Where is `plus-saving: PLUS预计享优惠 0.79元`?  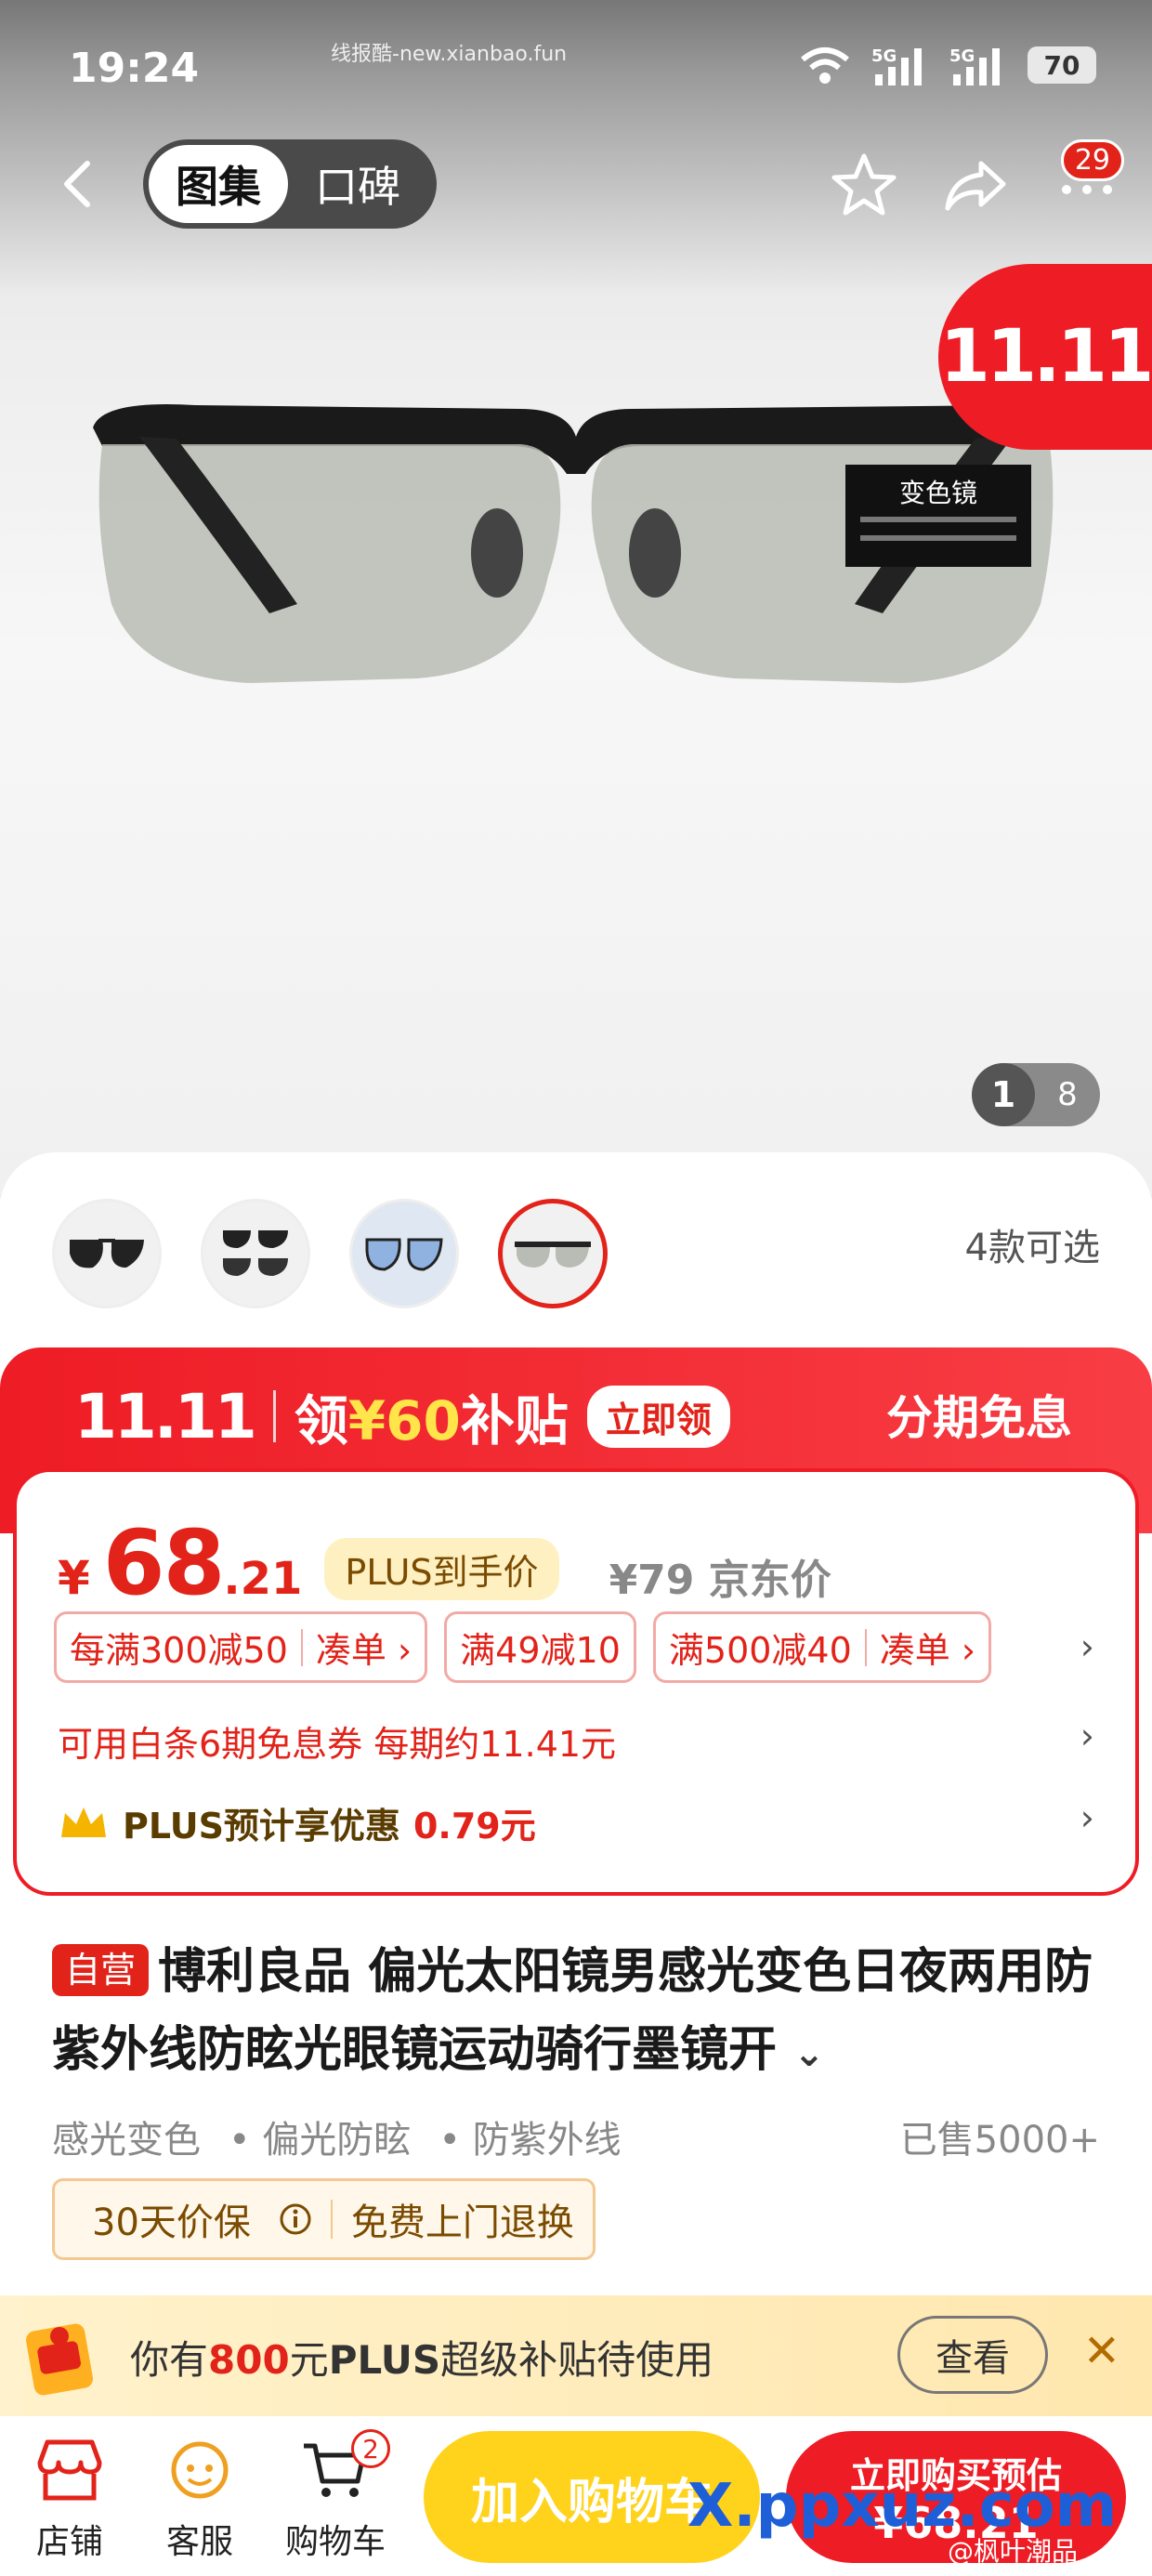
plus-saving: PLUS预计享优惠 0.79元 is located at coordinates (297, 1822).